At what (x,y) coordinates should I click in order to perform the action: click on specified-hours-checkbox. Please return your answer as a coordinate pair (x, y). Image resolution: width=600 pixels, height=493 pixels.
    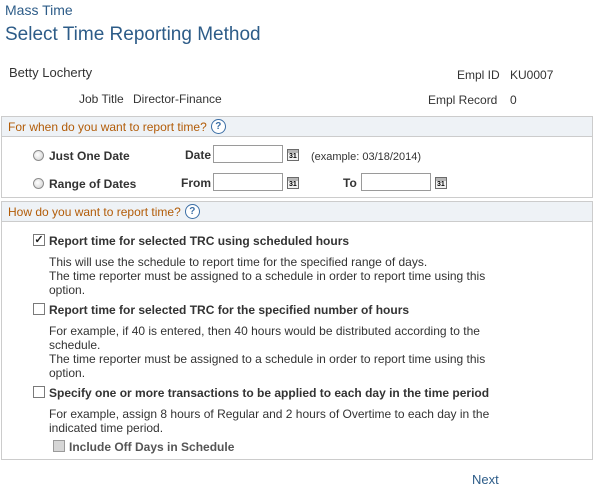
    Looking at the image, I should click on (39, 309).